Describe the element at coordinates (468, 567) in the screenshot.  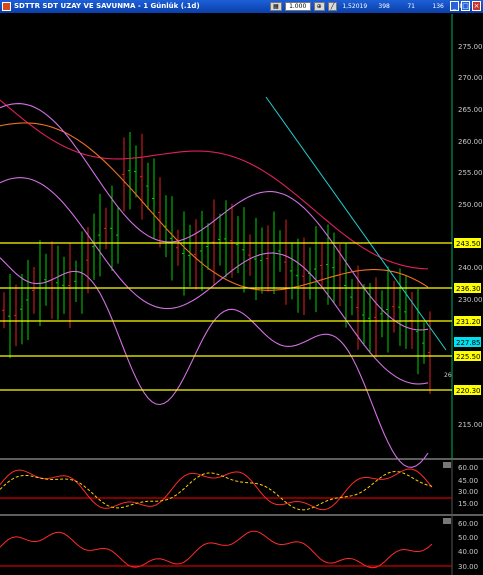
I see `osc2-tick-30: 30.00` at that location.